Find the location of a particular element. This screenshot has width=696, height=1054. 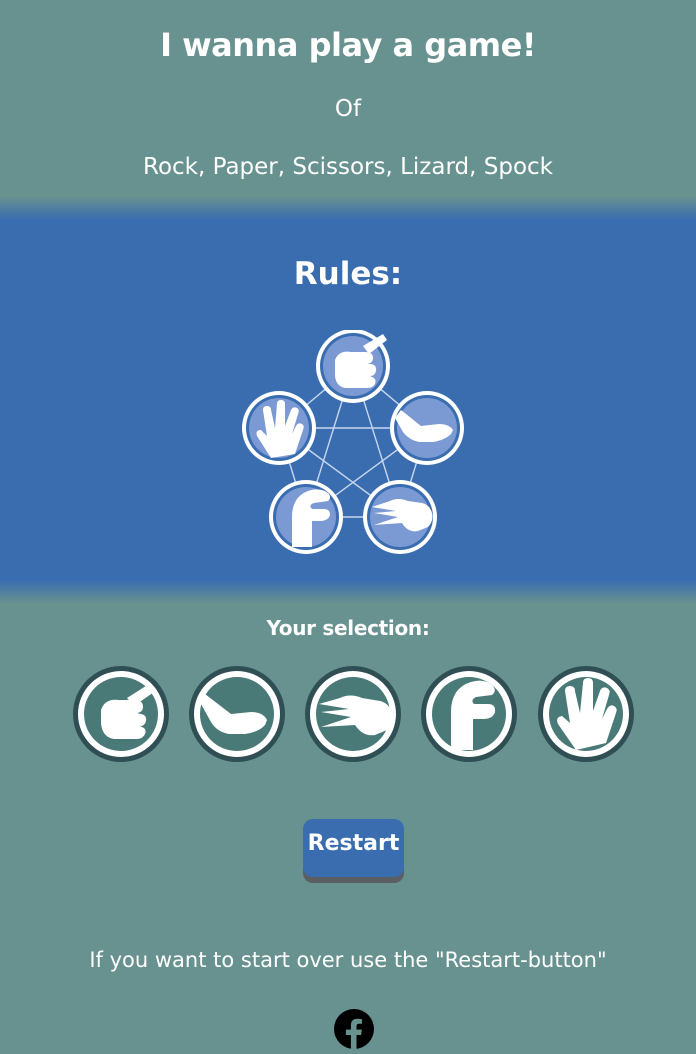

paper-hand-icon is located at coordinates (427, 428).